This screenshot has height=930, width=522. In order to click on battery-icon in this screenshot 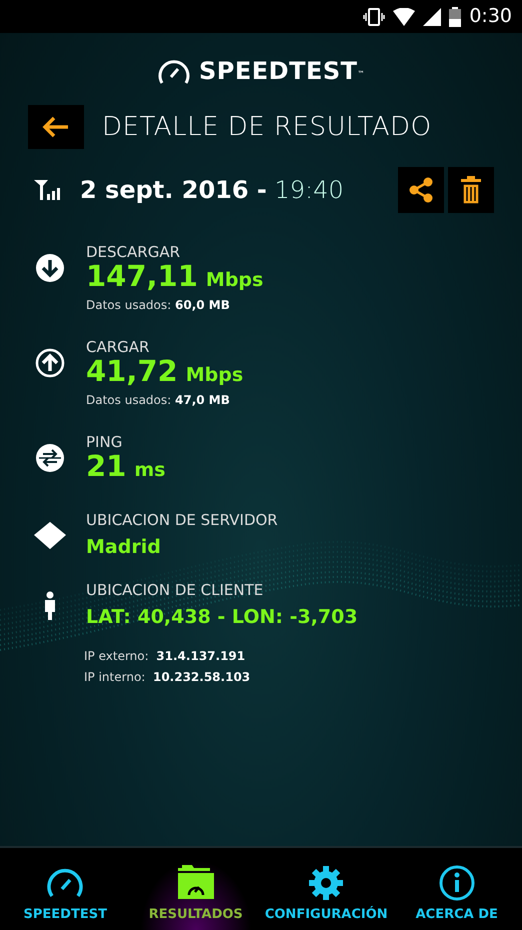, I will do `click(455, 16)`.